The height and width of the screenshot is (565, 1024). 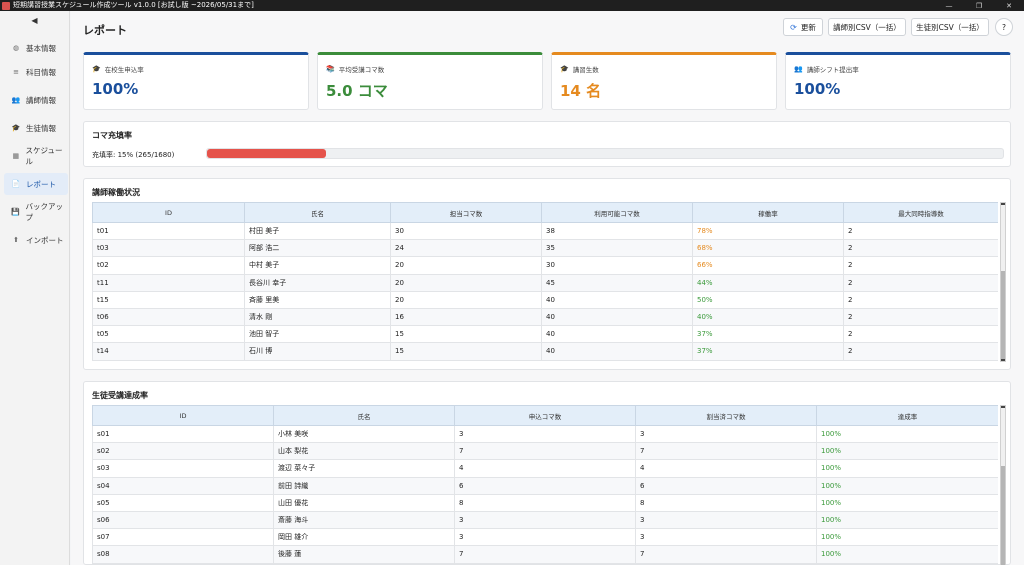 What do you see at coordinates (317, 231) in the screenshot?
I see `table-cell: 村田 美子` at bounding box center [317, 231].